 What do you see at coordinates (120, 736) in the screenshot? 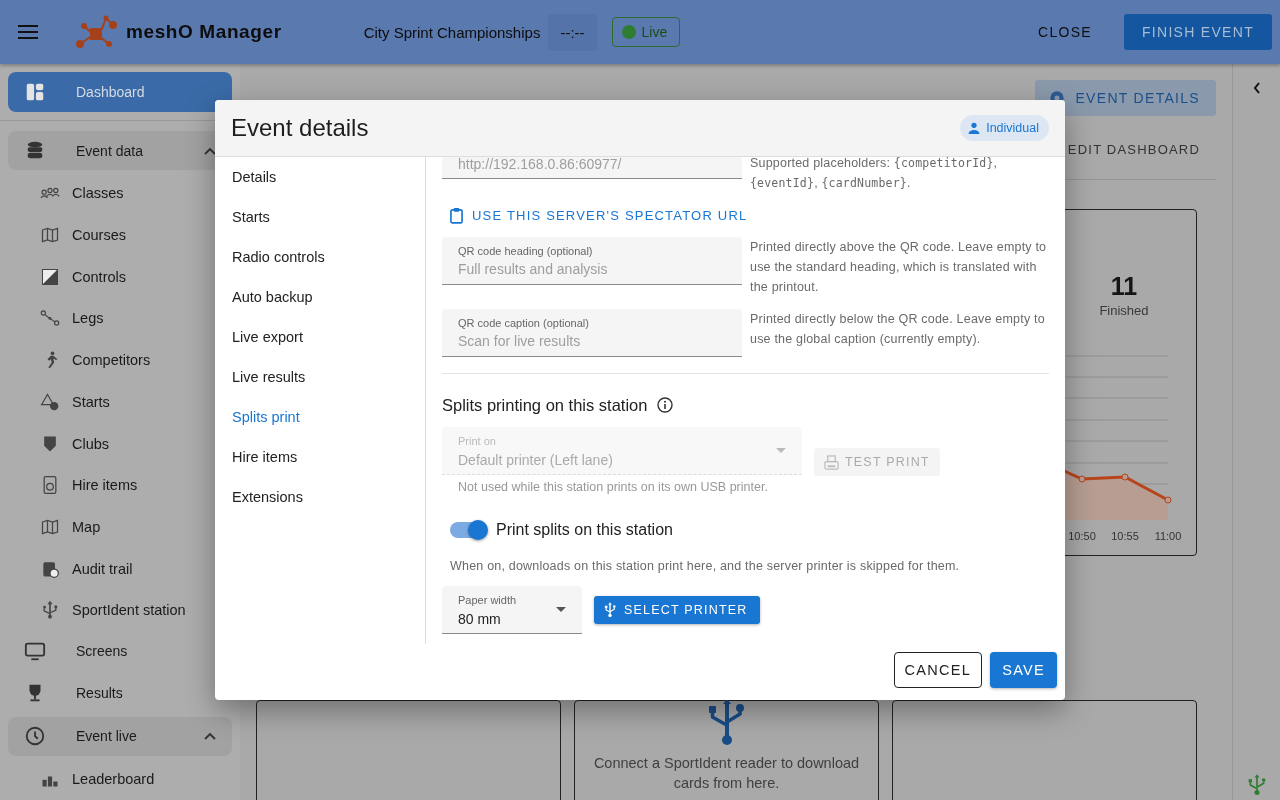
I see `sidebar-group: Event live` at bounding box center [120, 736].